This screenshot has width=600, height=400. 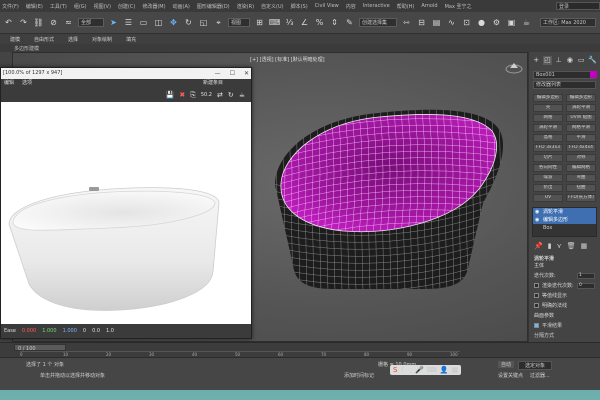 I want to click on pivot-icon: ⊞, so click(x=259, y=22).